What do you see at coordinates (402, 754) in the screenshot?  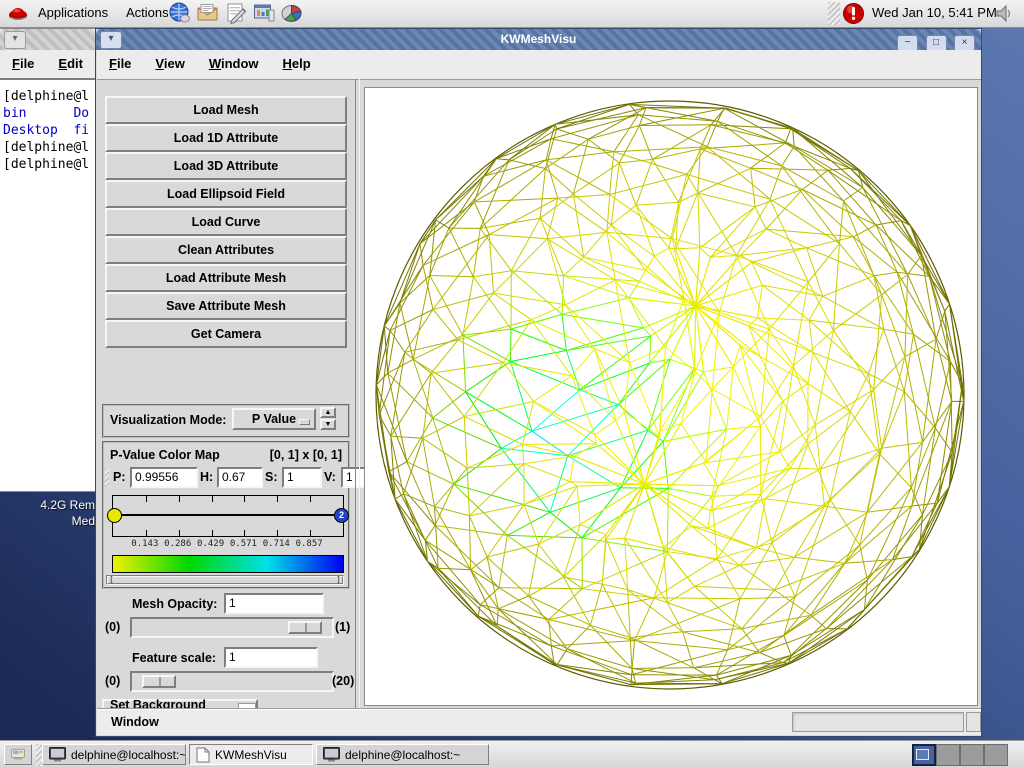 I see `task-button-3: delphine@localhost:~` at bounding box center [402, 754].